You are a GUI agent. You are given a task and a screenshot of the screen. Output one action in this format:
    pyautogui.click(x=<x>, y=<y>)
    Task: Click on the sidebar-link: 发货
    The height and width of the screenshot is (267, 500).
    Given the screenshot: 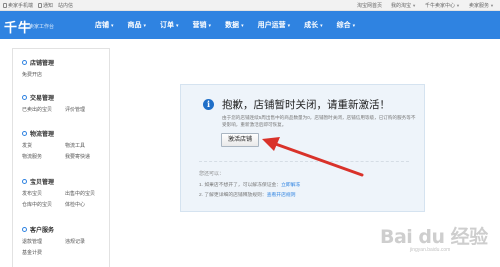 What is the action you would take?
    pyautogui.click(x=27, y=145)
    